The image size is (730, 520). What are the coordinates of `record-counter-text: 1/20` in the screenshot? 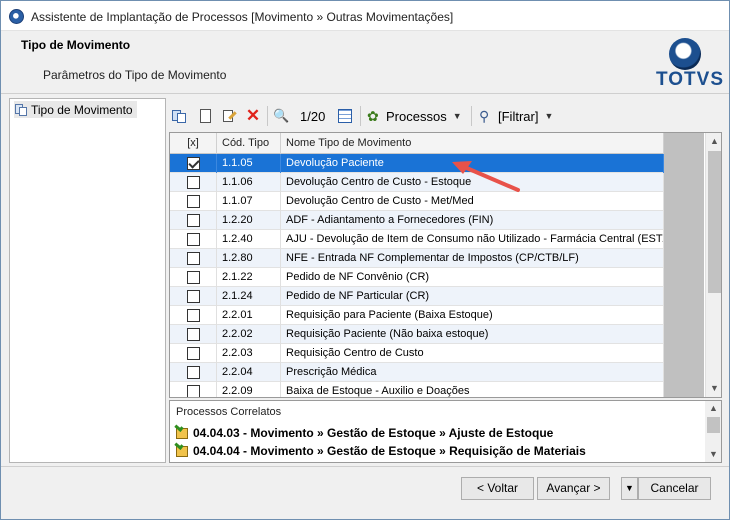 It's located at (313, 116).